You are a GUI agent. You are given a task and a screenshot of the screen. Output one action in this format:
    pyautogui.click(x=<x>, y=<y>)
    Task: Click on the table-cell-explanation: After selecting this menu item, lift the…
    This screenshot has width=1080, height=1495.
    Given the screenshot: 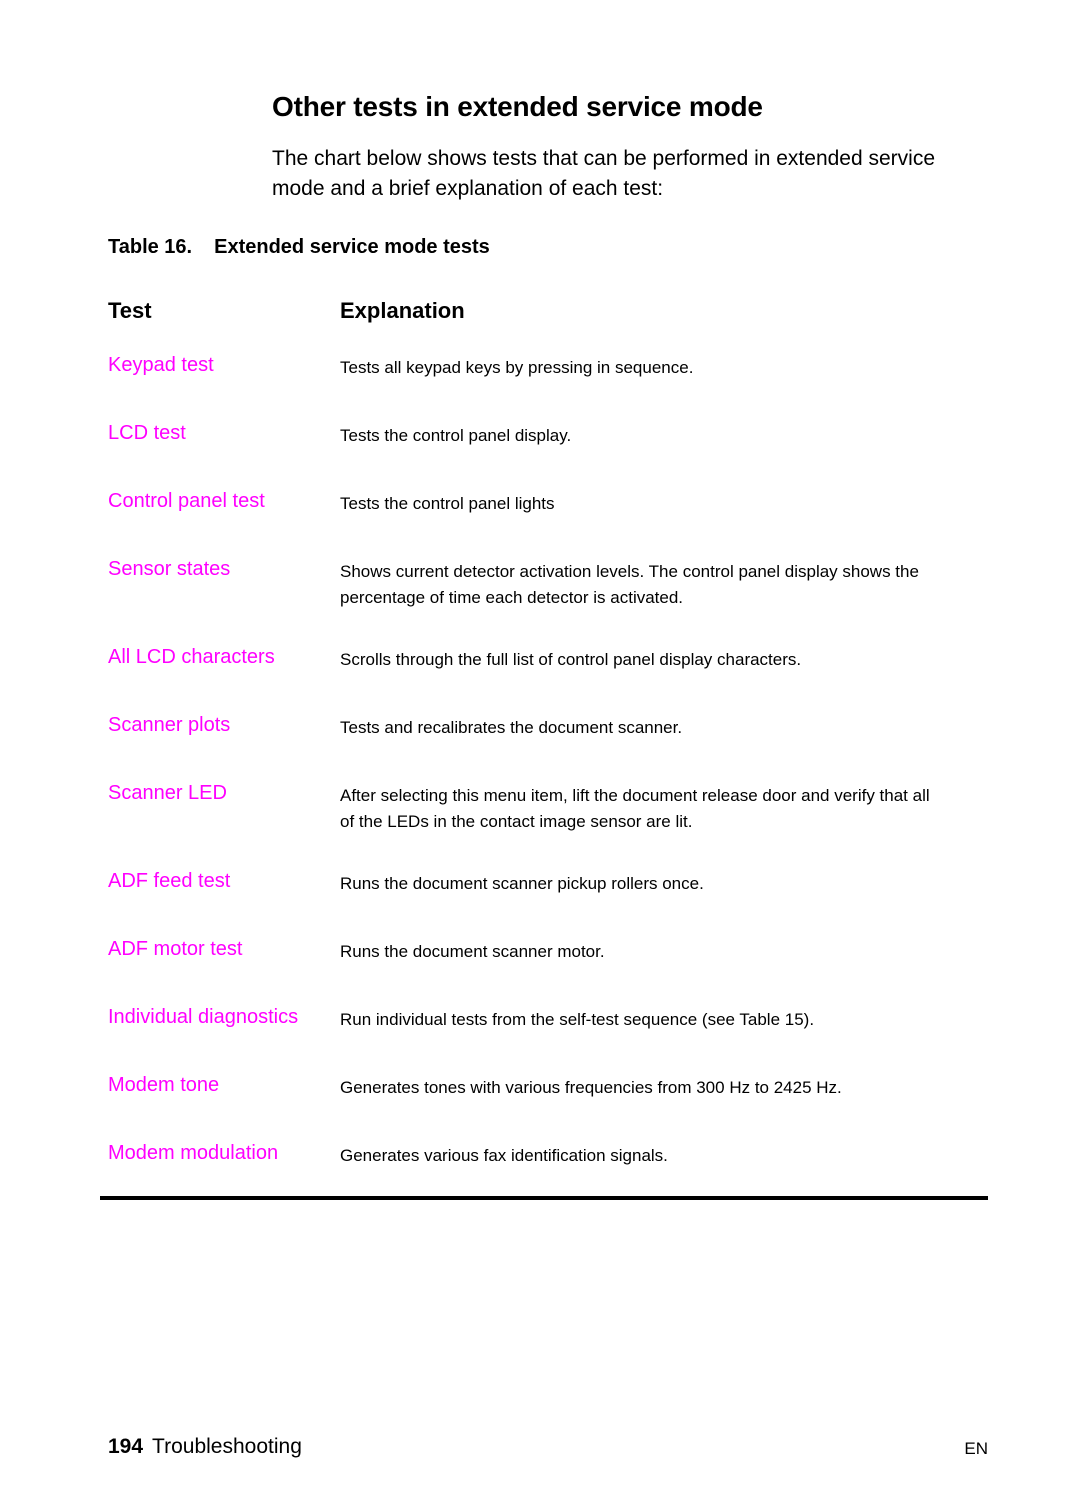 What is the action you would take?
    pyautogui.click(x=665, y=809)
    